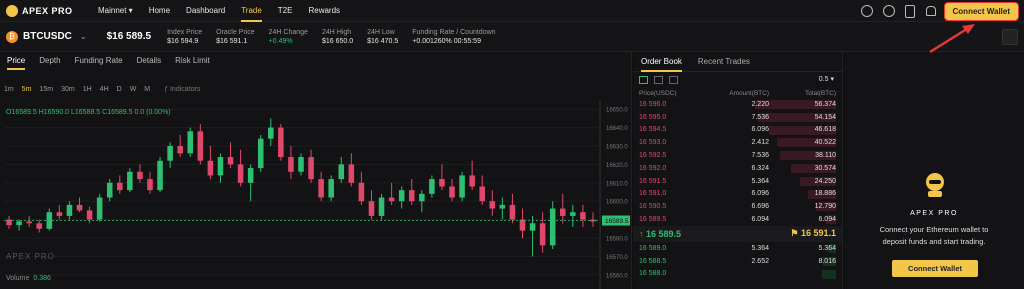 This screenshot has height=289, width=1024. What do you see at coordinates (760, 104) in the screenshot?
I see `amount-cell: 2.220` at bounding box center [760, 104].